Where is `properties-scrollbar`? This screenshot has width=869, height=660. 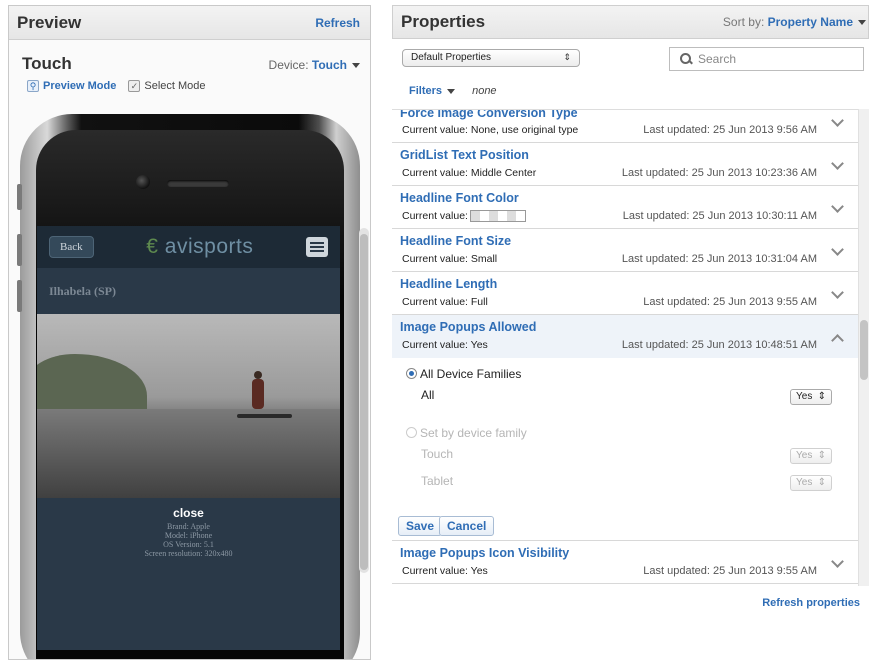
properties-scrollbar is located at coordinates (863, 347).